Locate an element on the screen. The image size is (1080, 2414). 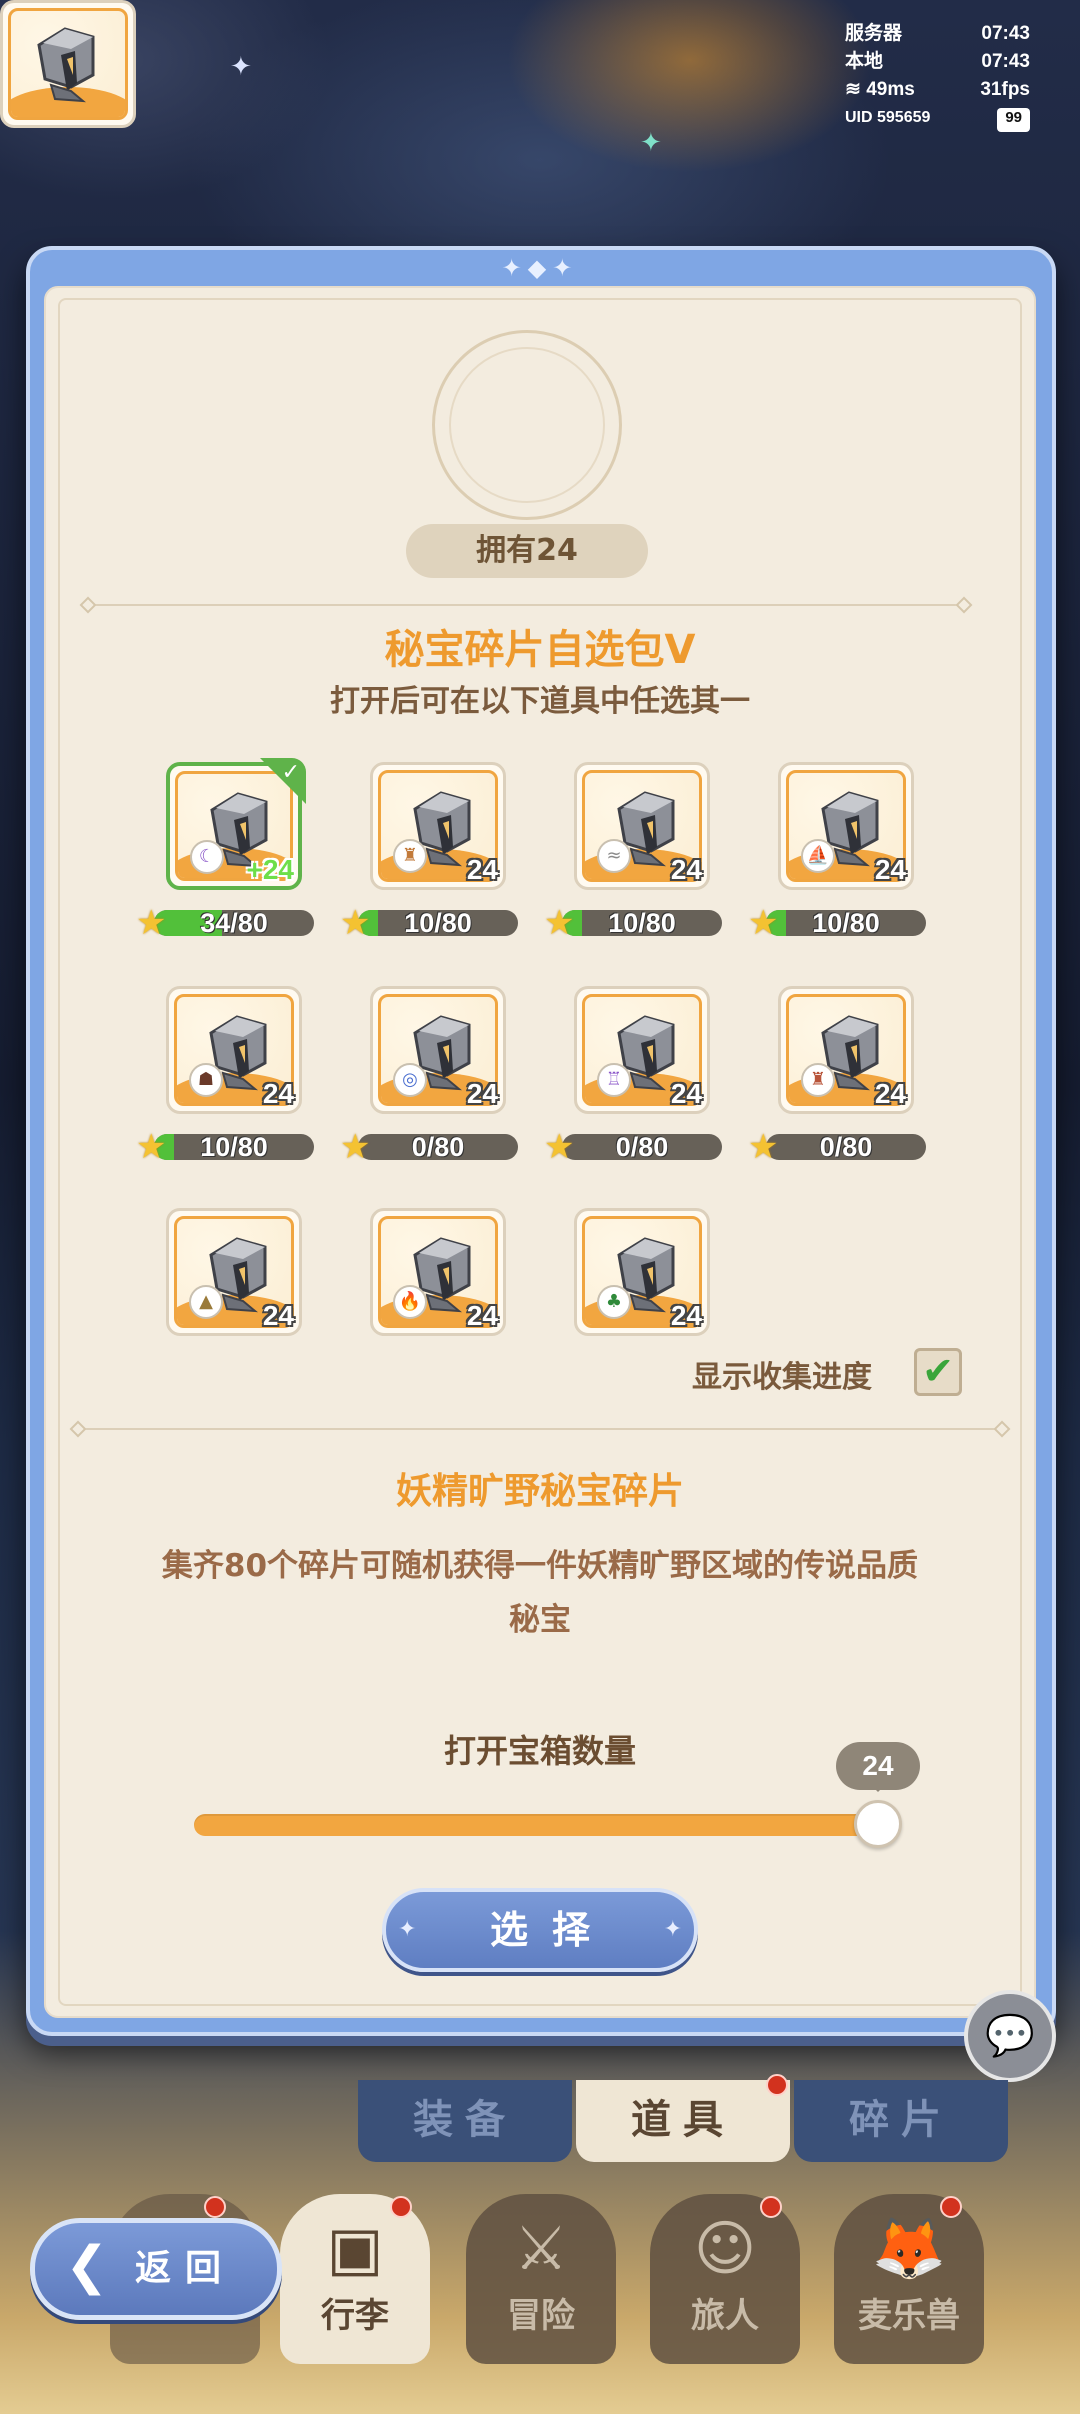
nav-item-adventure: ⚔ 冒险 is located at coordinates (541, 2279).